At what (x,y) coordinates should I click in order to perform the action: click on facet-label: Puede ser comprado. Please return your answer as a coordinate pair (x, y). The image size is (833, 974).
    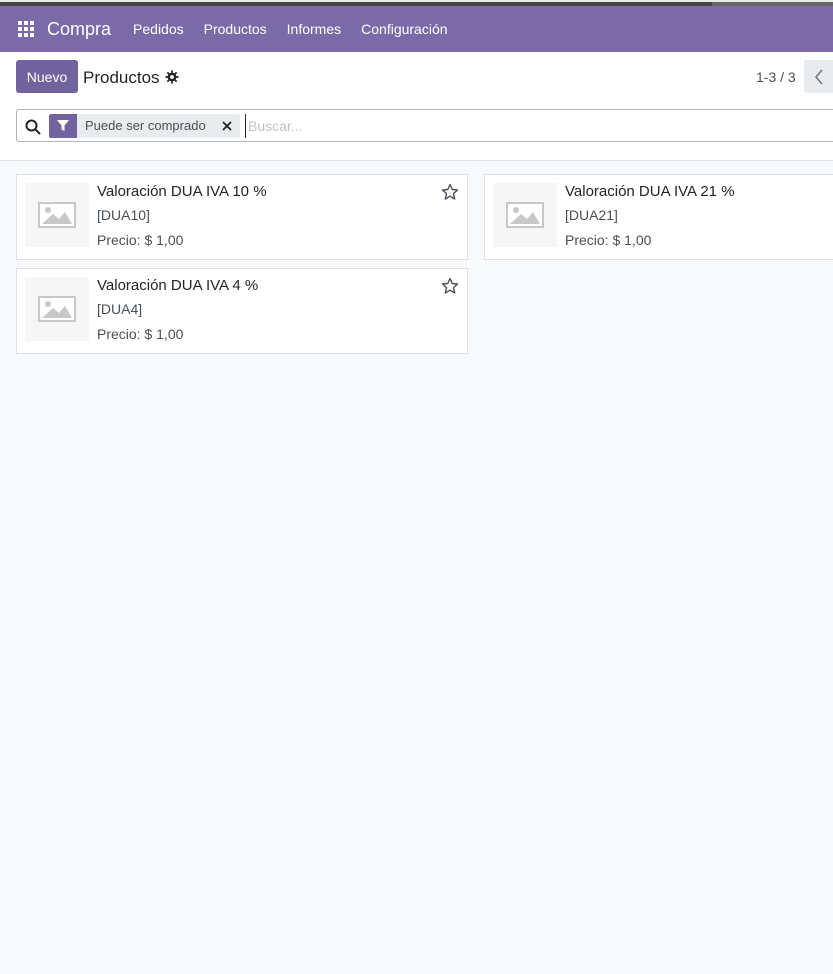
    Looking at the image, I should click on (145, 125).